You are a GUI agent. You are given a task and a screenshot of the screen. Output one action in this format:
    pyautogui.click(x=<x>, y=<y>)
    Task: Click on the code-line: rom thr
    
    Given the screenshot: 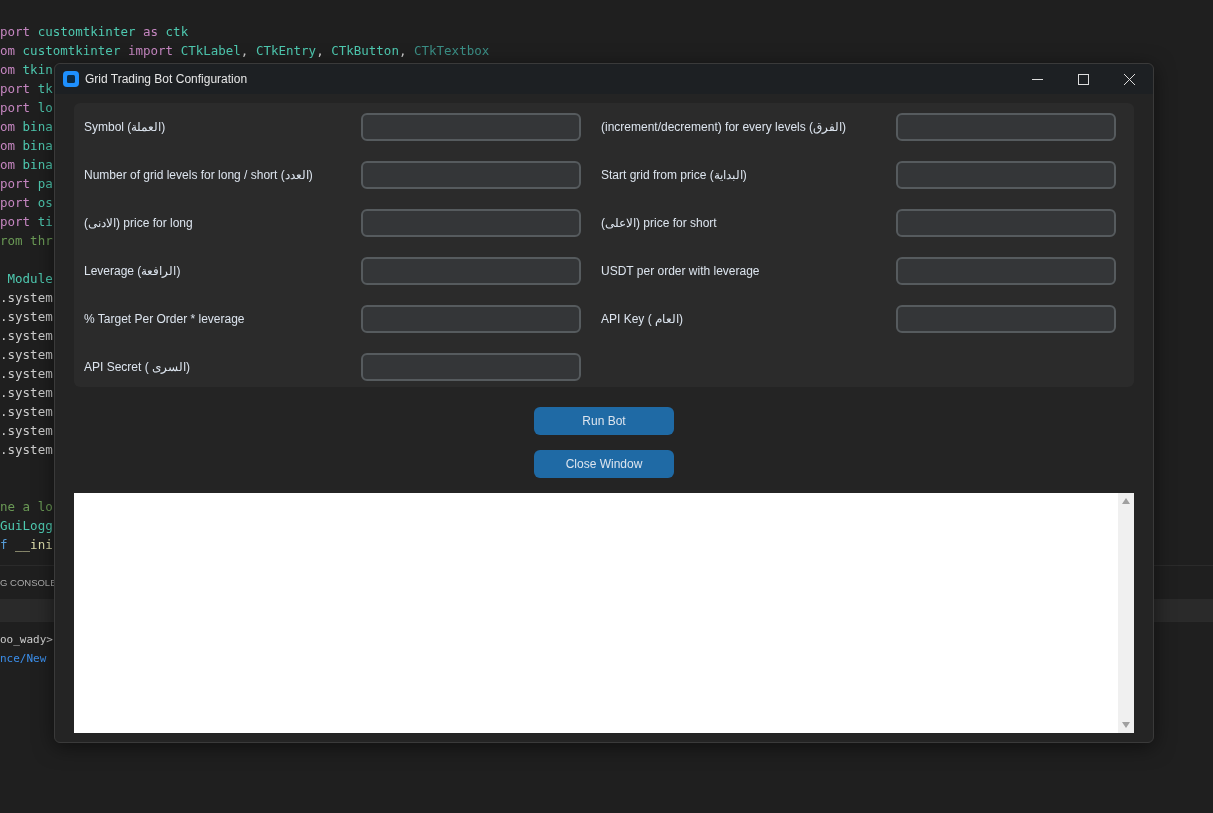 What is the action you would take?
    pyautogui.click(x=26, y=241)
    